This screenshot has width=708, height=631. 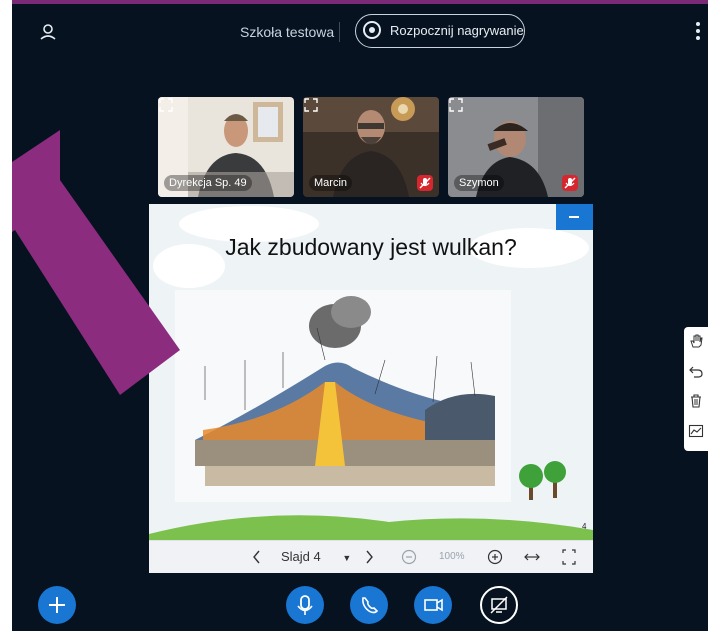 I want to click on minimize-presentation-button, so click(x=574, y=217).